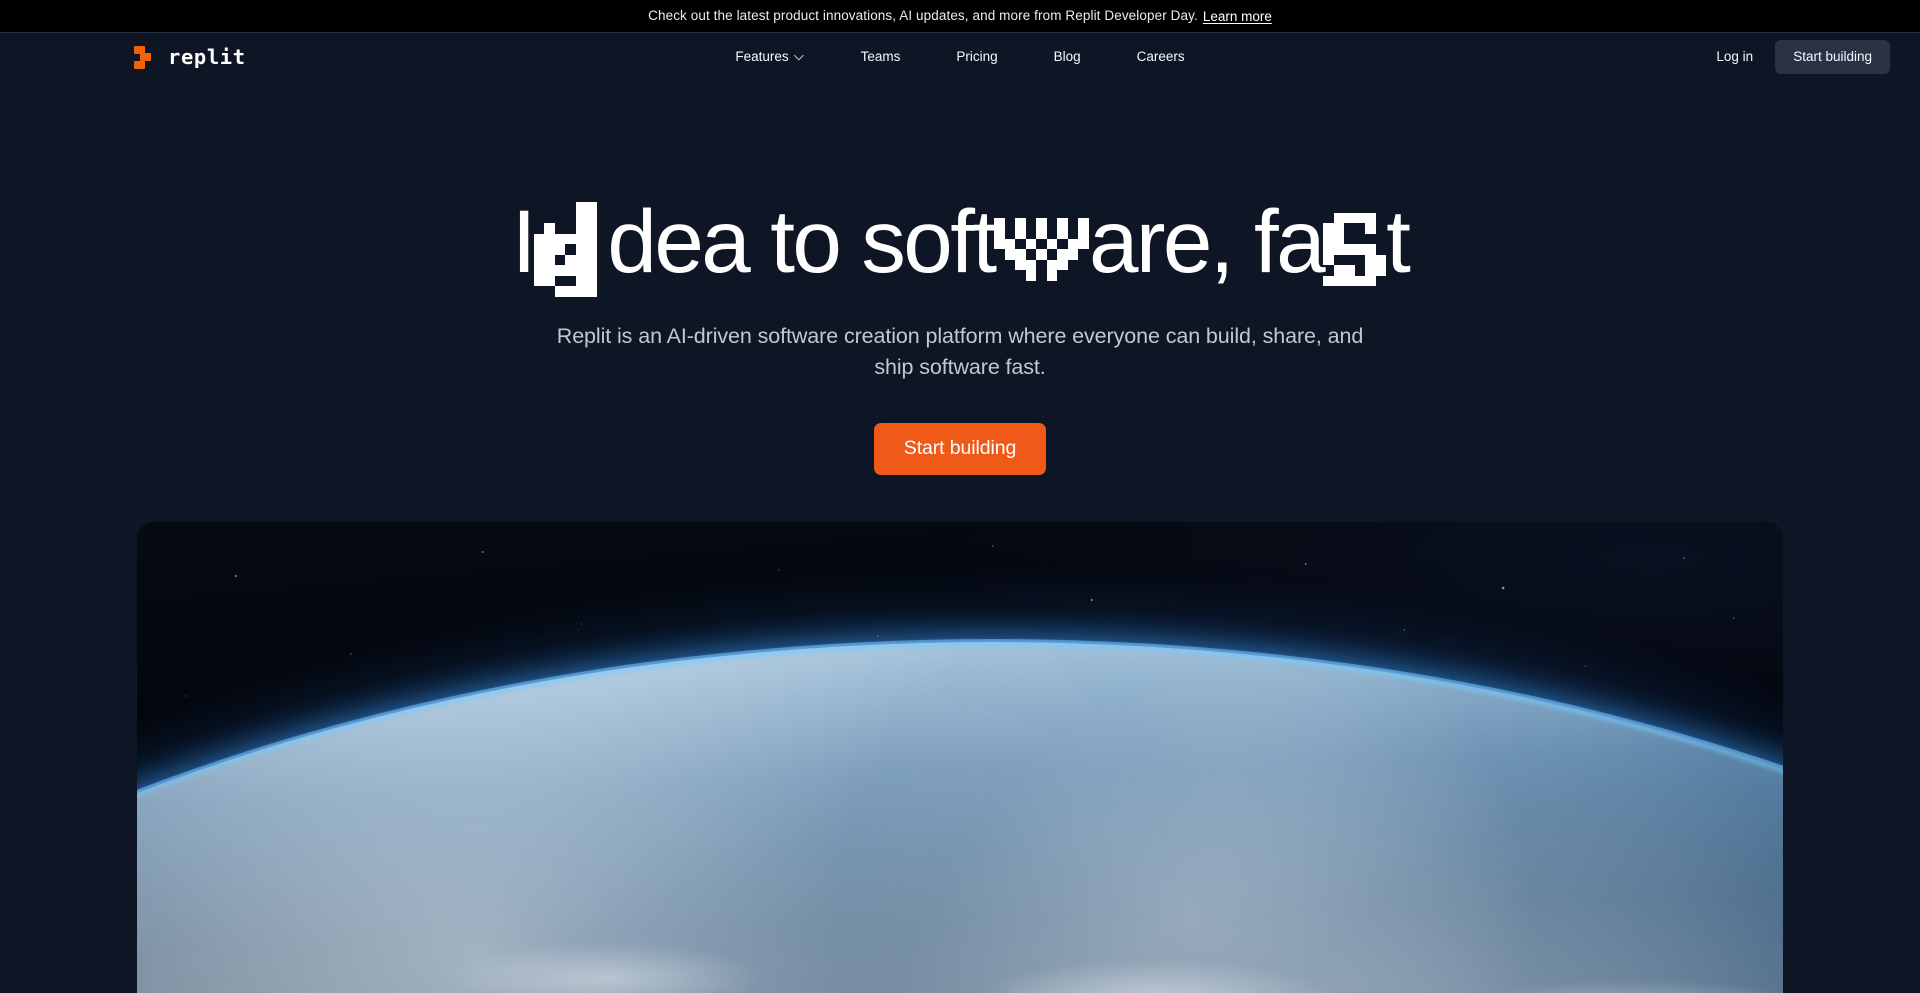 Image resolution: width=1920 pixels, height=993 pixels. I want to click on hero-headline: Idea to soft are, fa t, so click(960, 243).